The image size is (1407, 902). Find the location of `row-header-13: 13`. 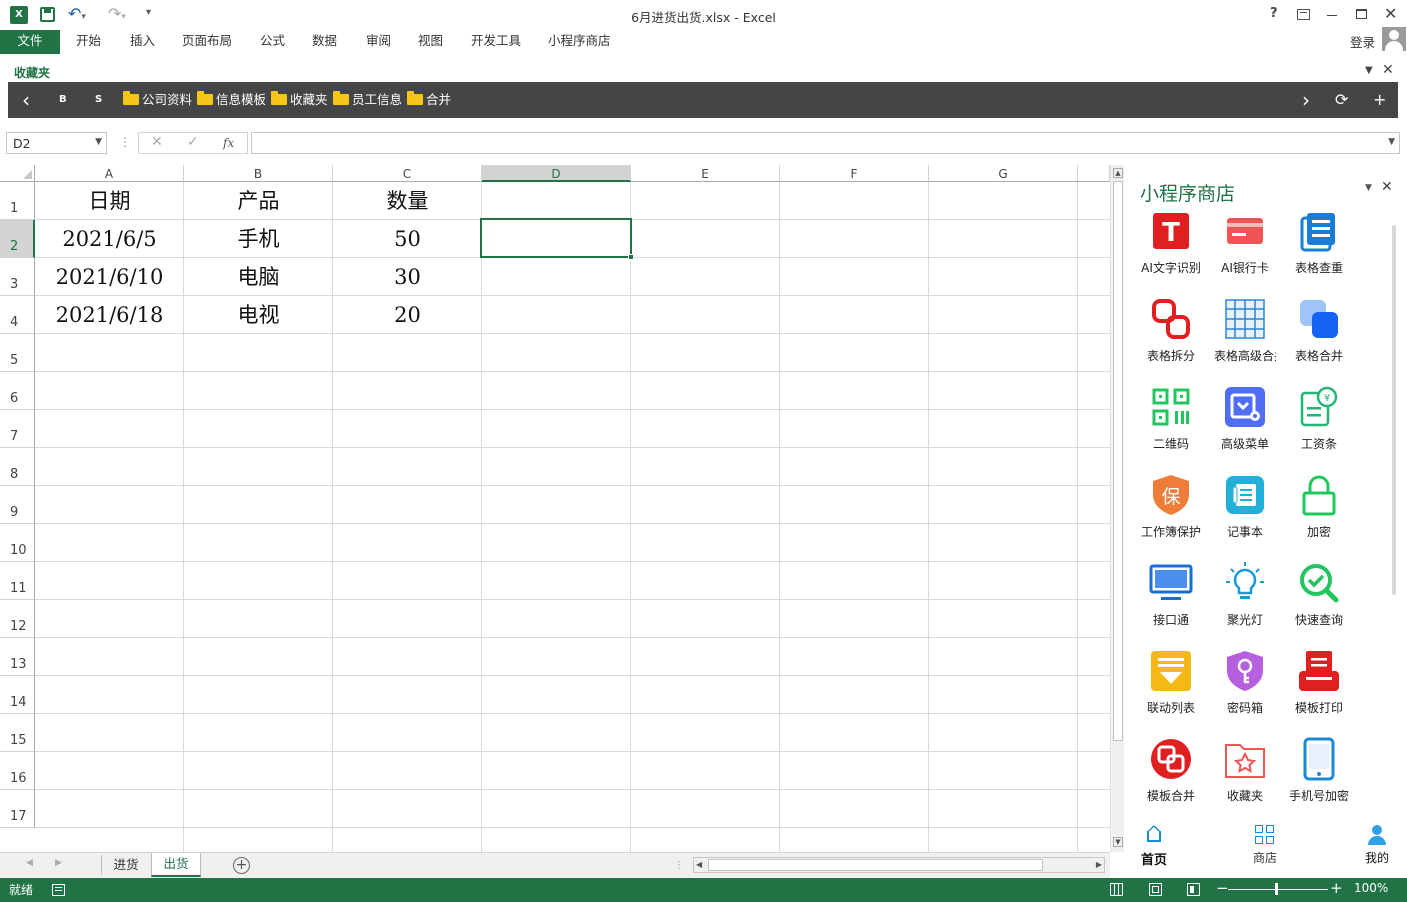

row-header-13: 13 is located at coordinates (17, 657).